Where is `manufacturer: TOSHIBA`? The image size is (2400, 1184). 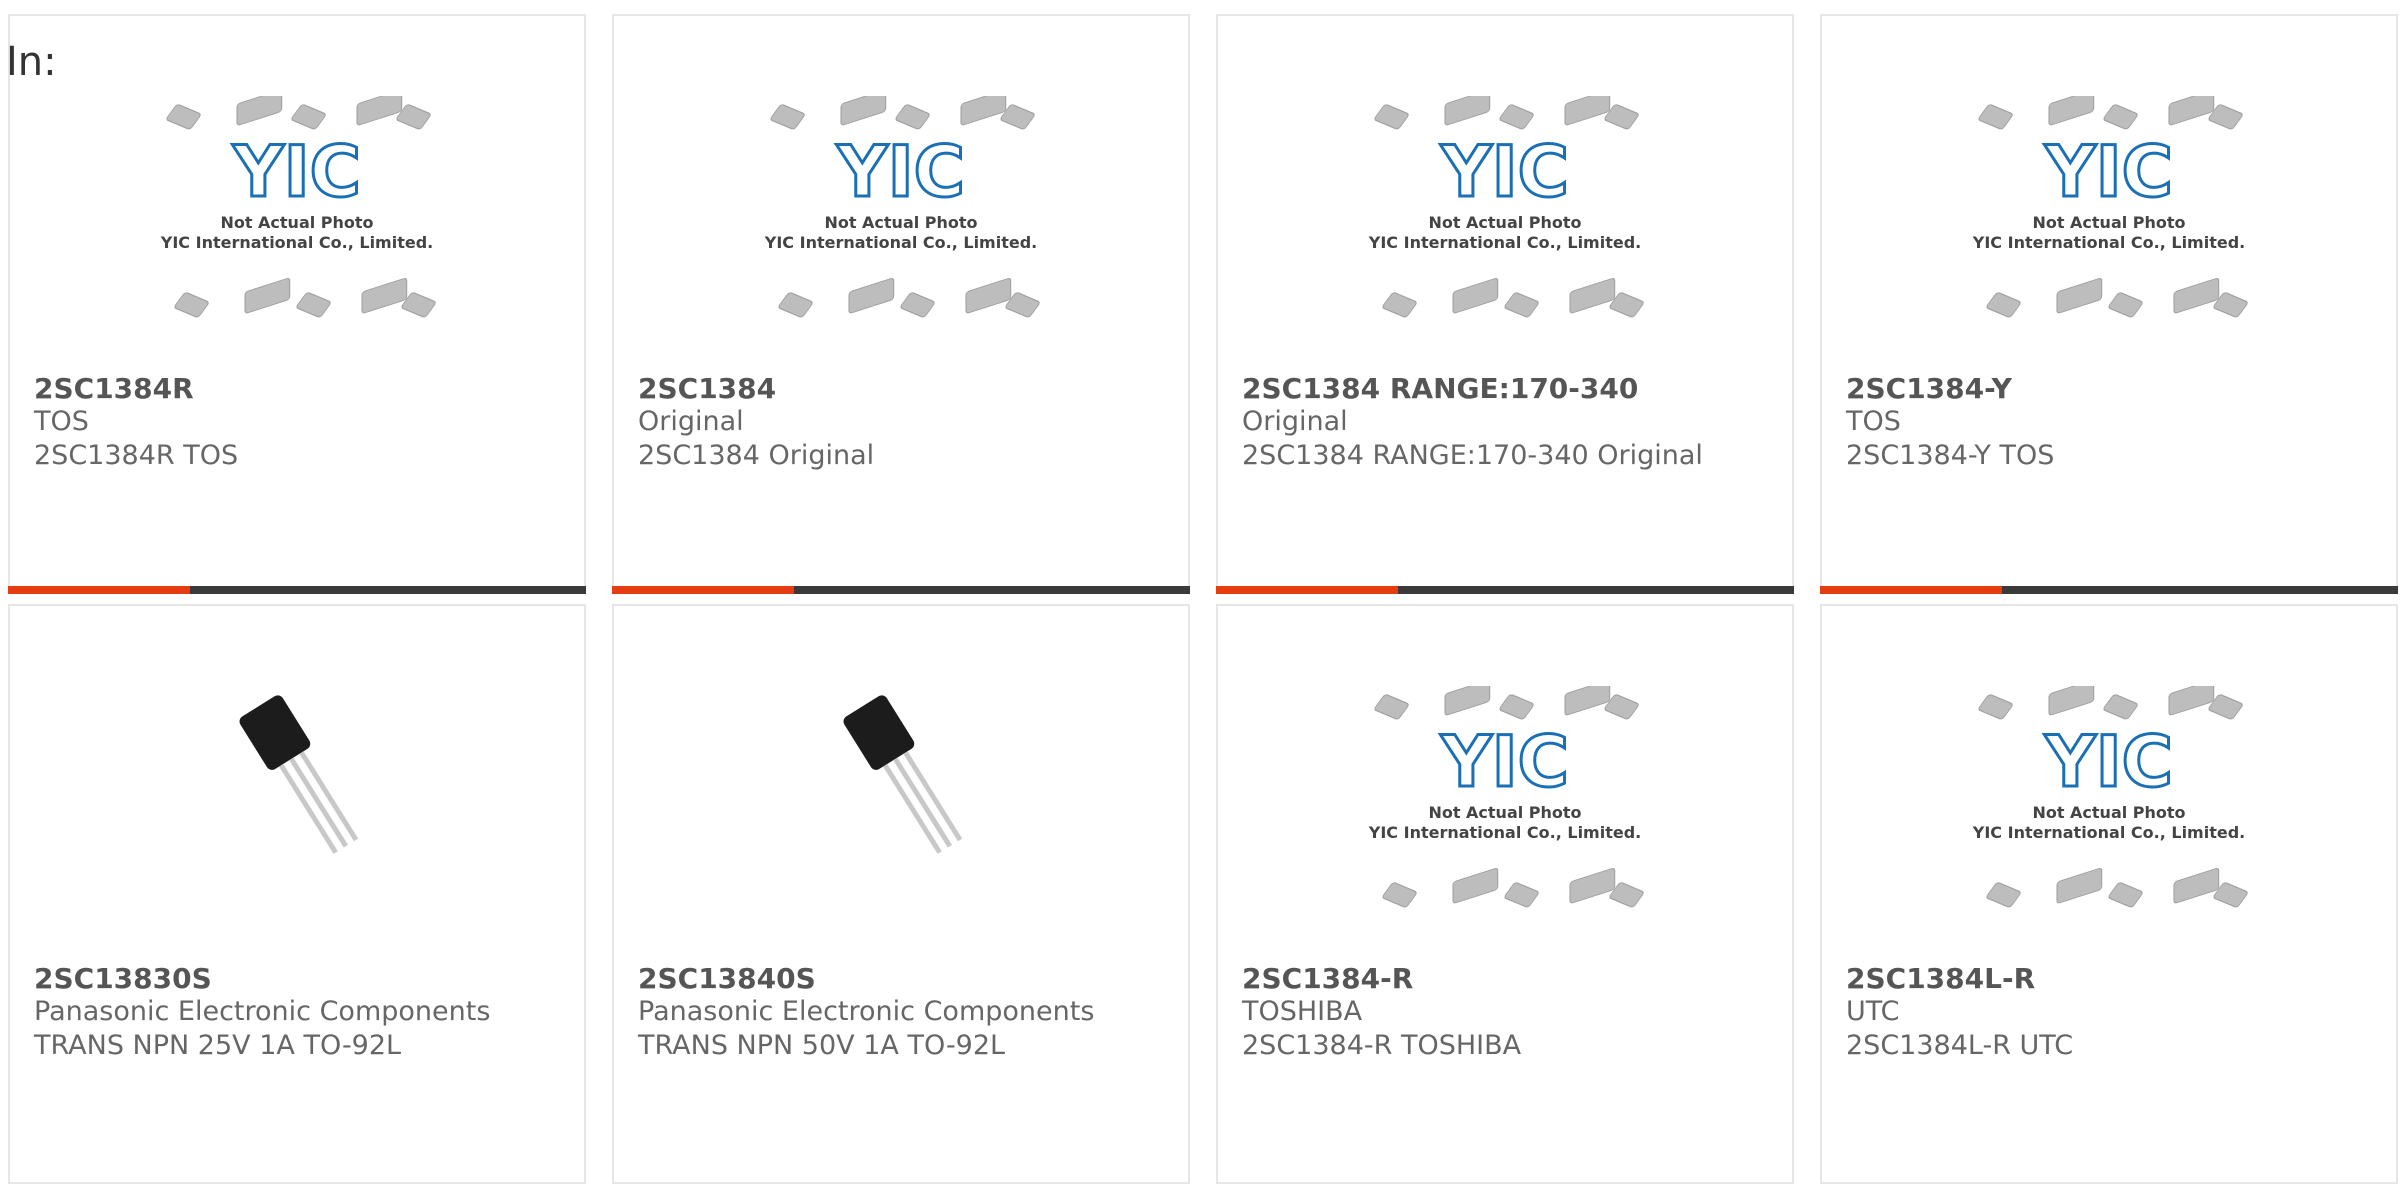
manufacturer: TOSHIBA is located at coordinates (1302, 1011).